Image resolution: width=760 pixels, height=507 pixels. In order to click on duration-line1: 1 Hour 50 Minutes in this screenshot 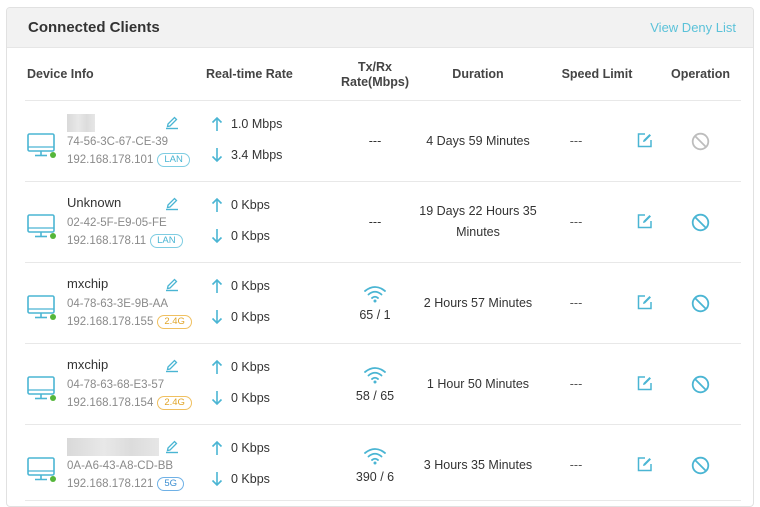, I will do `click(478, 384)`.